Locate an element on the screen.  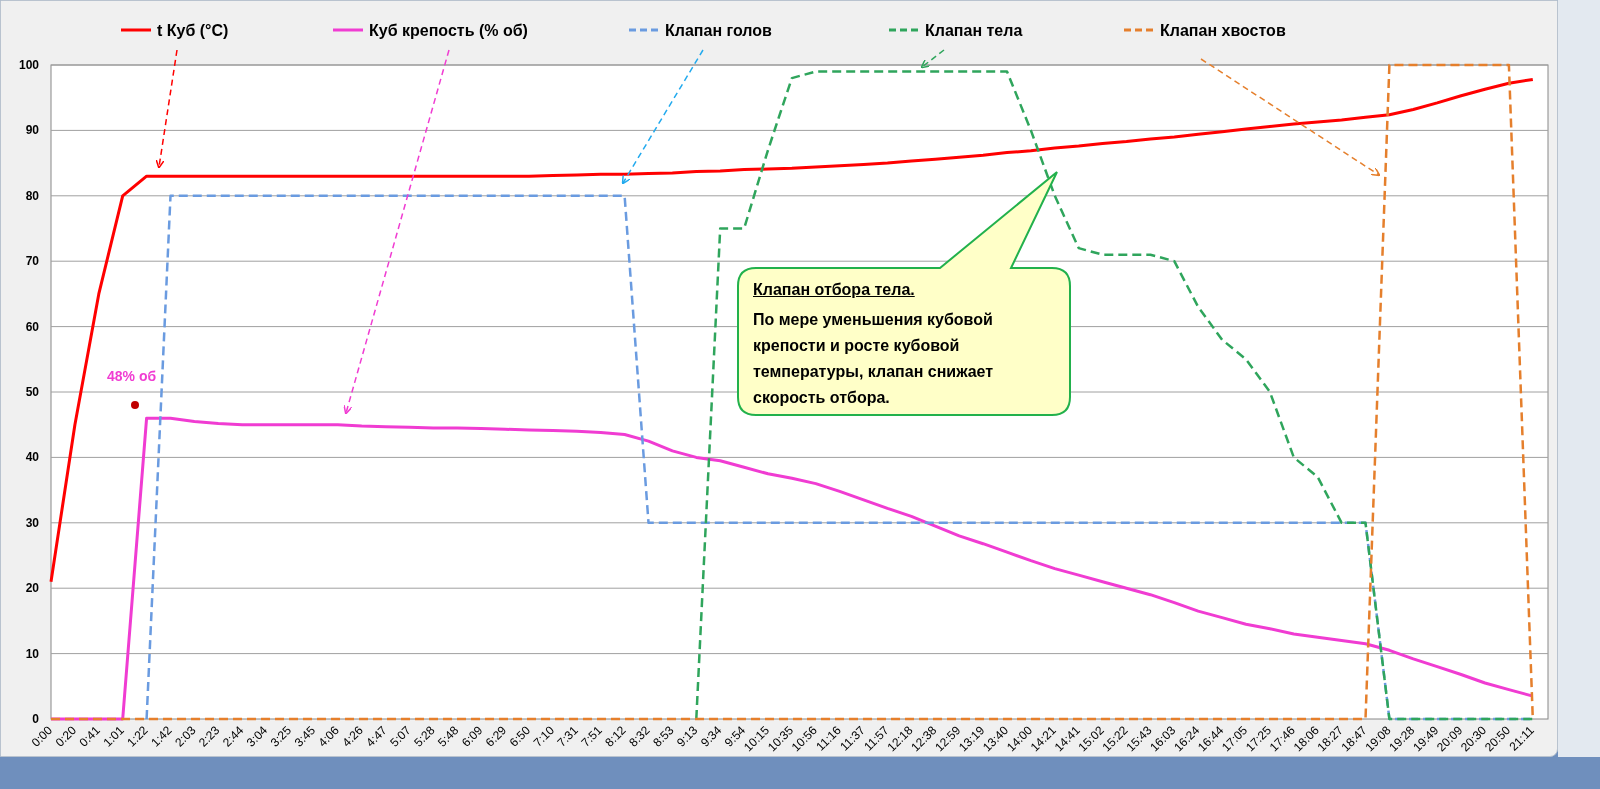
callout-text: По мере уменьшения кубовой крепости и росте кубовой температуры, клапан снижает скорость отбора. is located at coordinates (874, 359).